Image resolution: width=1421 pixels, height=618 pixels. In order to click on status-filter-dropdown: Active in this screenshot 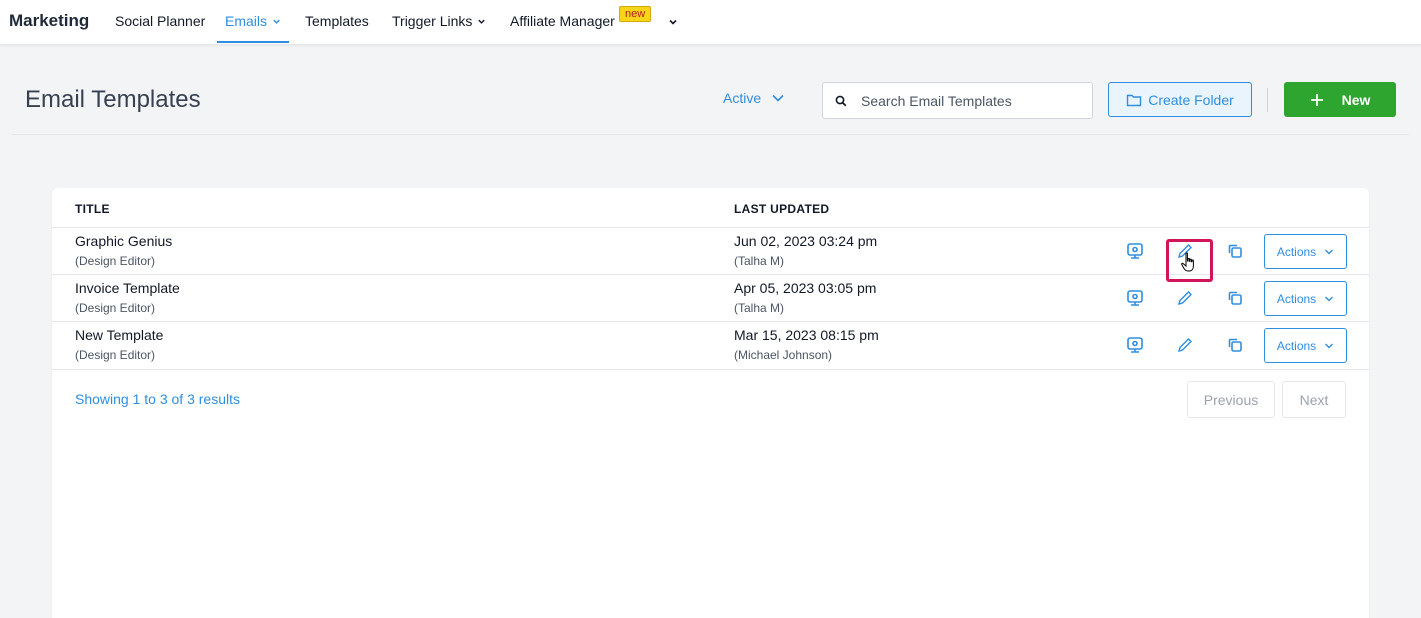, I will do `click(754, 98)`.